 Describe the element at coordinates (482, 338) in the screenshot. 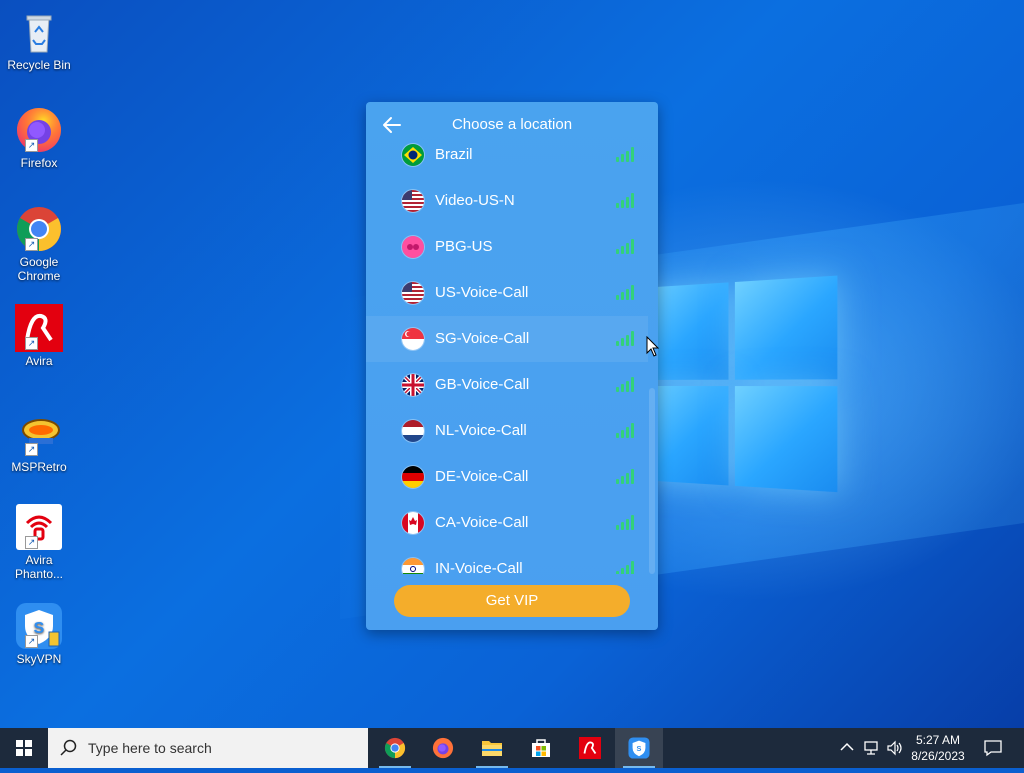

I see `location-name: SG-Voice-Call` at that location.